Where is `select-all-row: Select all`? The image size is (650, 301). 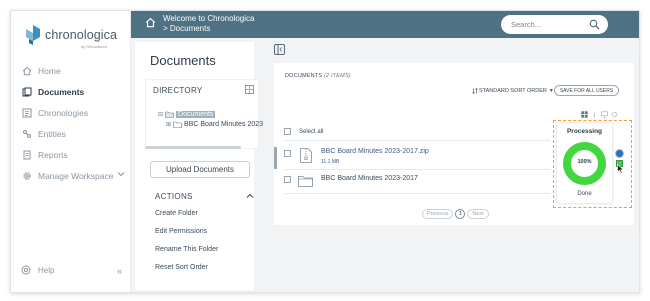
select-all-row: Select all is located at coordinates (303, 131).